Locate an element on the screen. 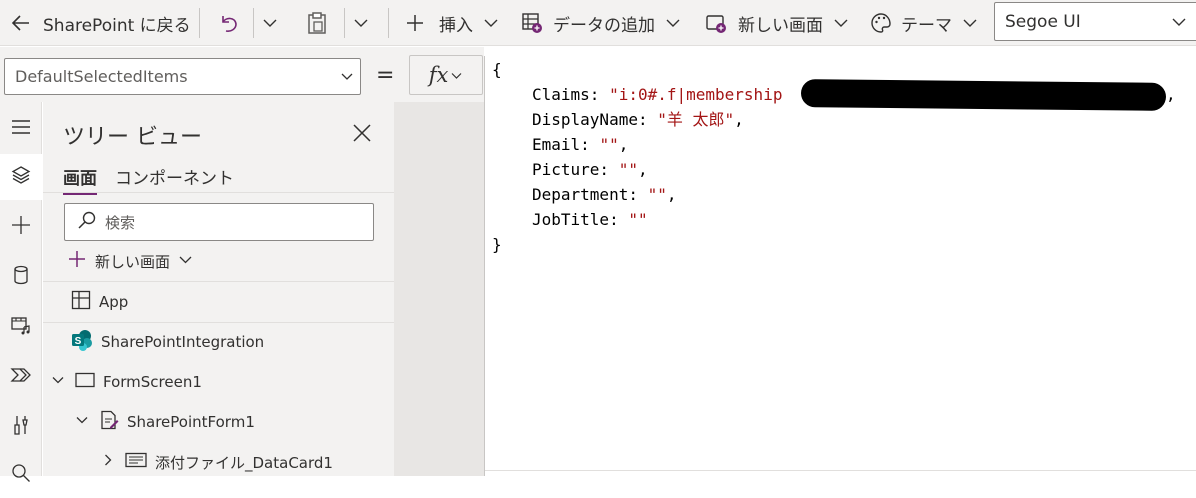 This screenshot has width=1196, height=498. arrow-left-icon is located at coordinates (21, 23).